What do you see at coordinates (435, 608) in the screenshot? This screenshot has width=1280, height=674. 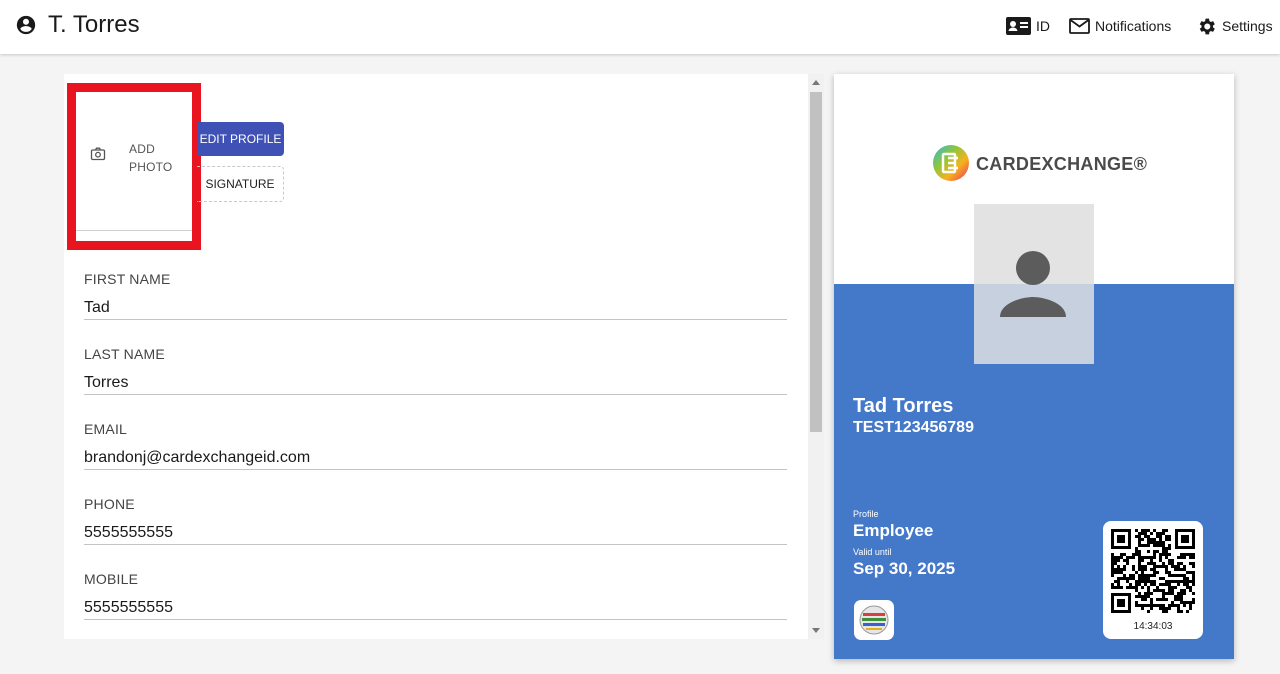 I see `mobile-input` at bounding box center [435, 608].